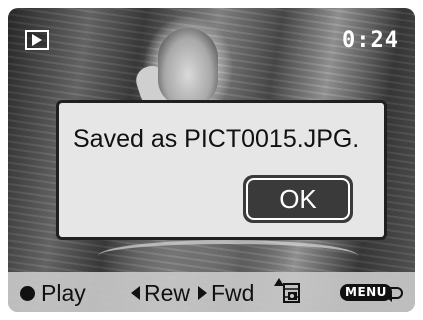 The height and width of the screenshot is (320, 423). What do you see at coordinates (366, 292) in the screenshot?
I see `menu-button-badge: MENU` at bounding box center [366, 292].